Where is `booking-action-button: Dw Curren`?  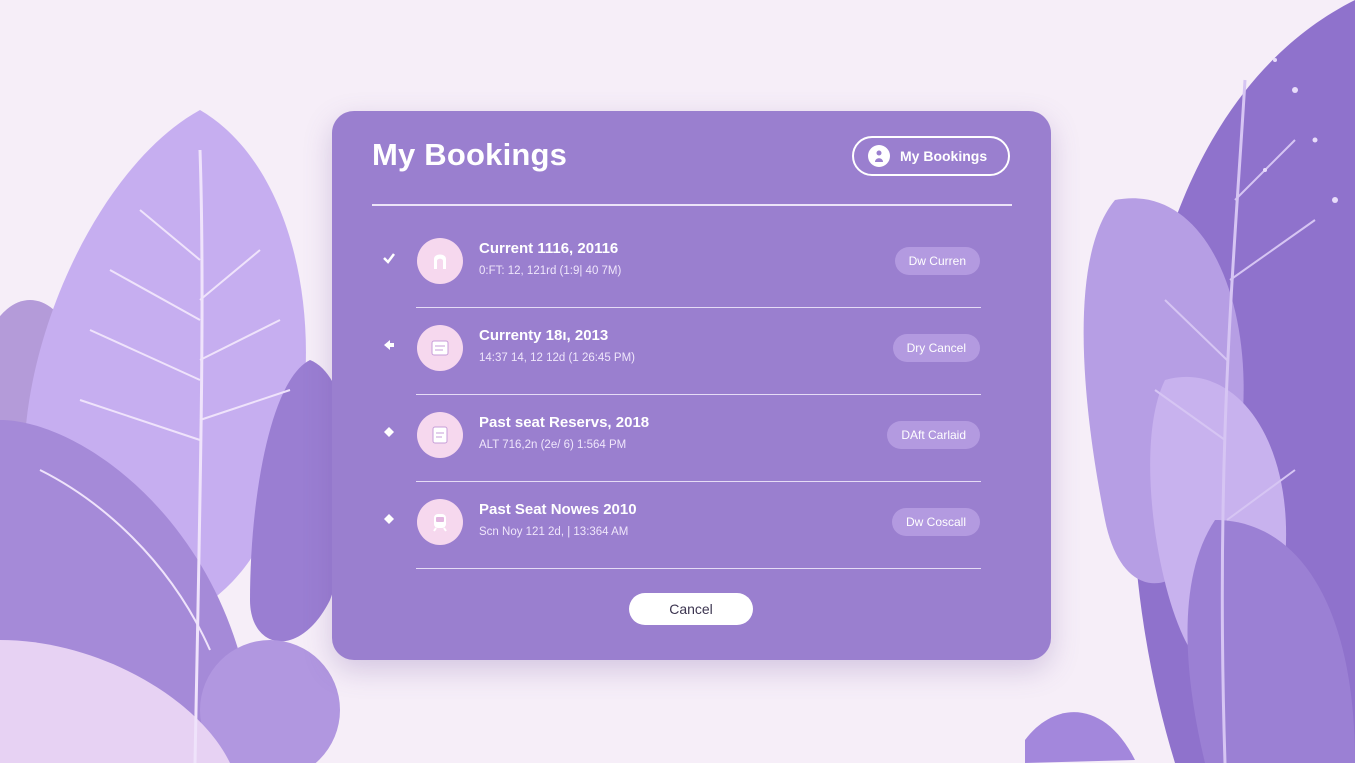
booking-action-button: Dw Curren is located at coordinates (937, 261).